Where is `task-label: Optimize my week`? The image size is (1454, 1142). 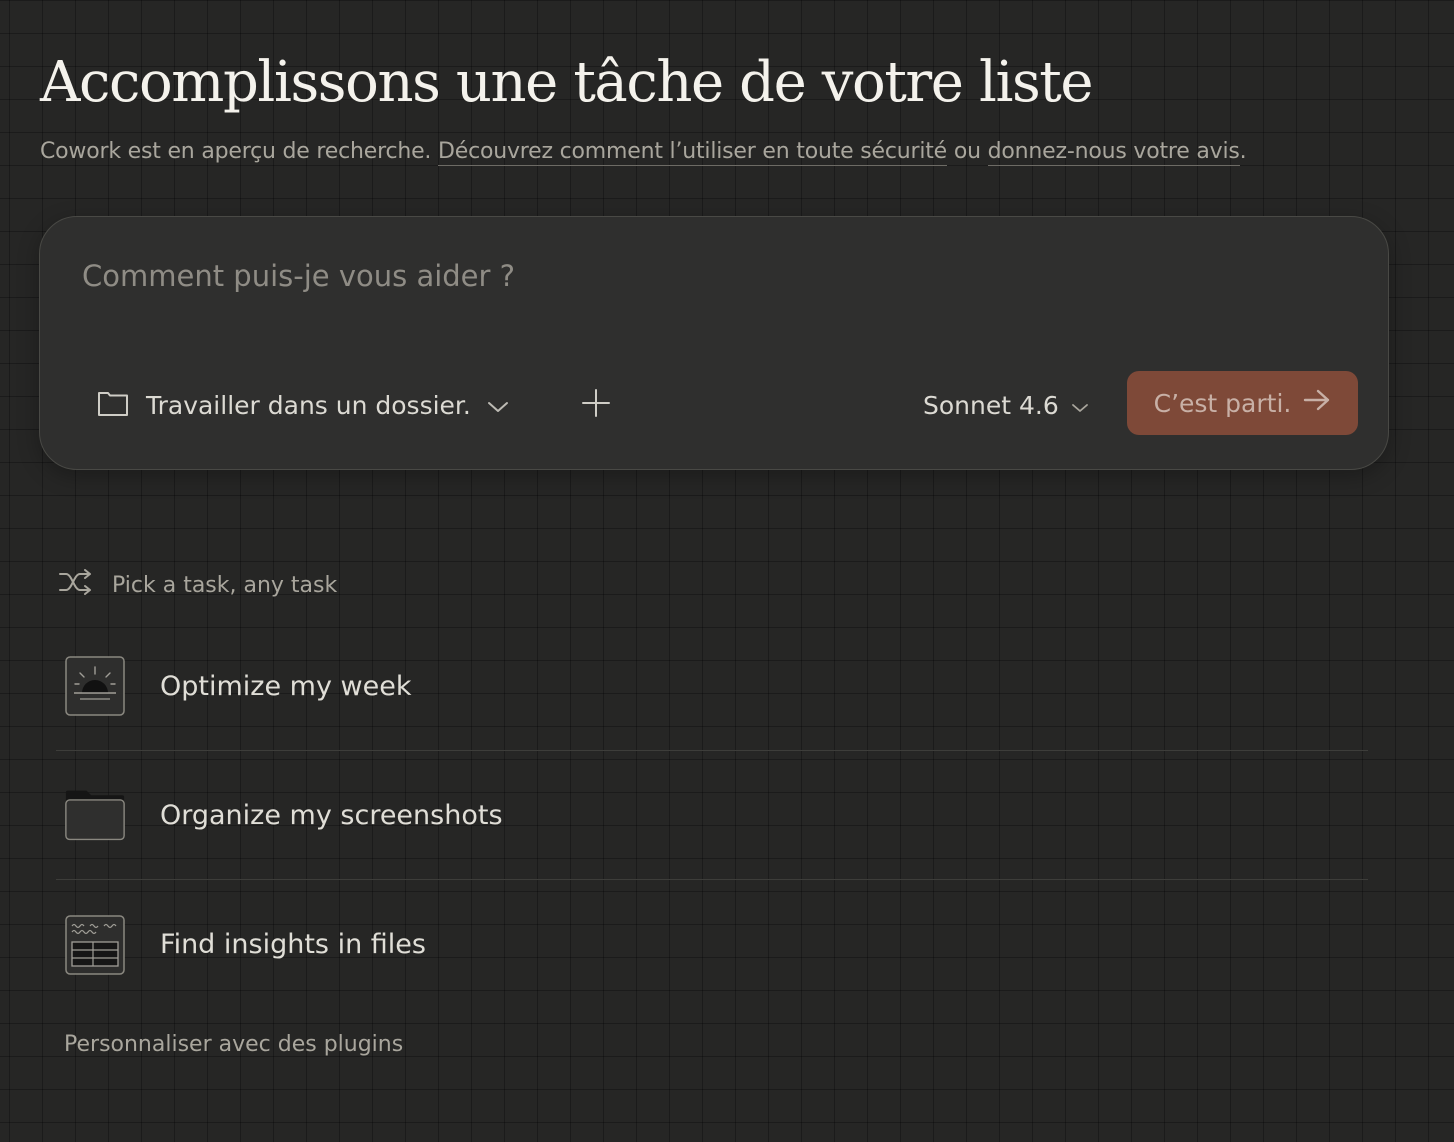 task-label: Optimize my week is located at coordinates (286, 686).